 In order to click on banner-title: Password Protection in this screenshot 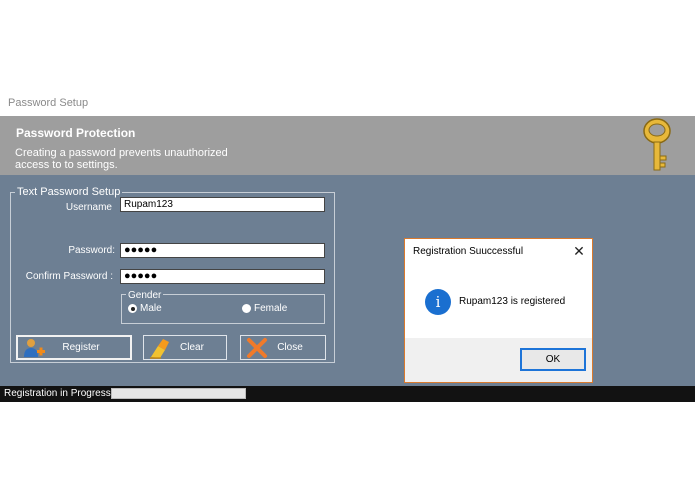, I will do `click(76, 133)`.